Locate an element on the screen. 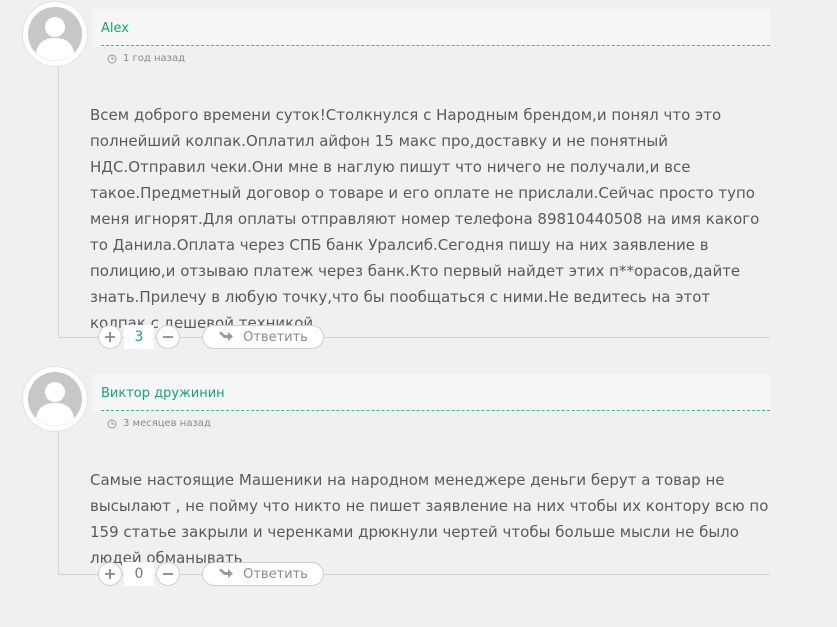  comment-meta: 1 год назад is located at coordinates (146, 58).